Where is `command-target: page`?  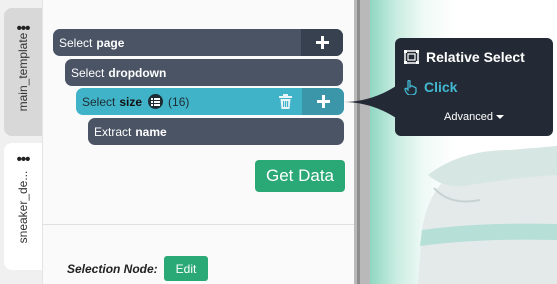 command-target: page is located at coordinates (110, 42).